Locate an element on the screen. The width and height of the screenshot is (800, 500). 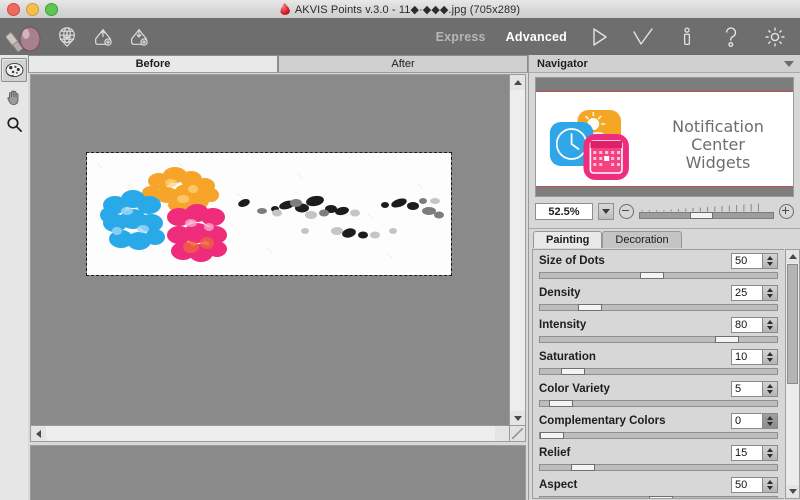
zoom-tool is located at coordinates (14, 124).